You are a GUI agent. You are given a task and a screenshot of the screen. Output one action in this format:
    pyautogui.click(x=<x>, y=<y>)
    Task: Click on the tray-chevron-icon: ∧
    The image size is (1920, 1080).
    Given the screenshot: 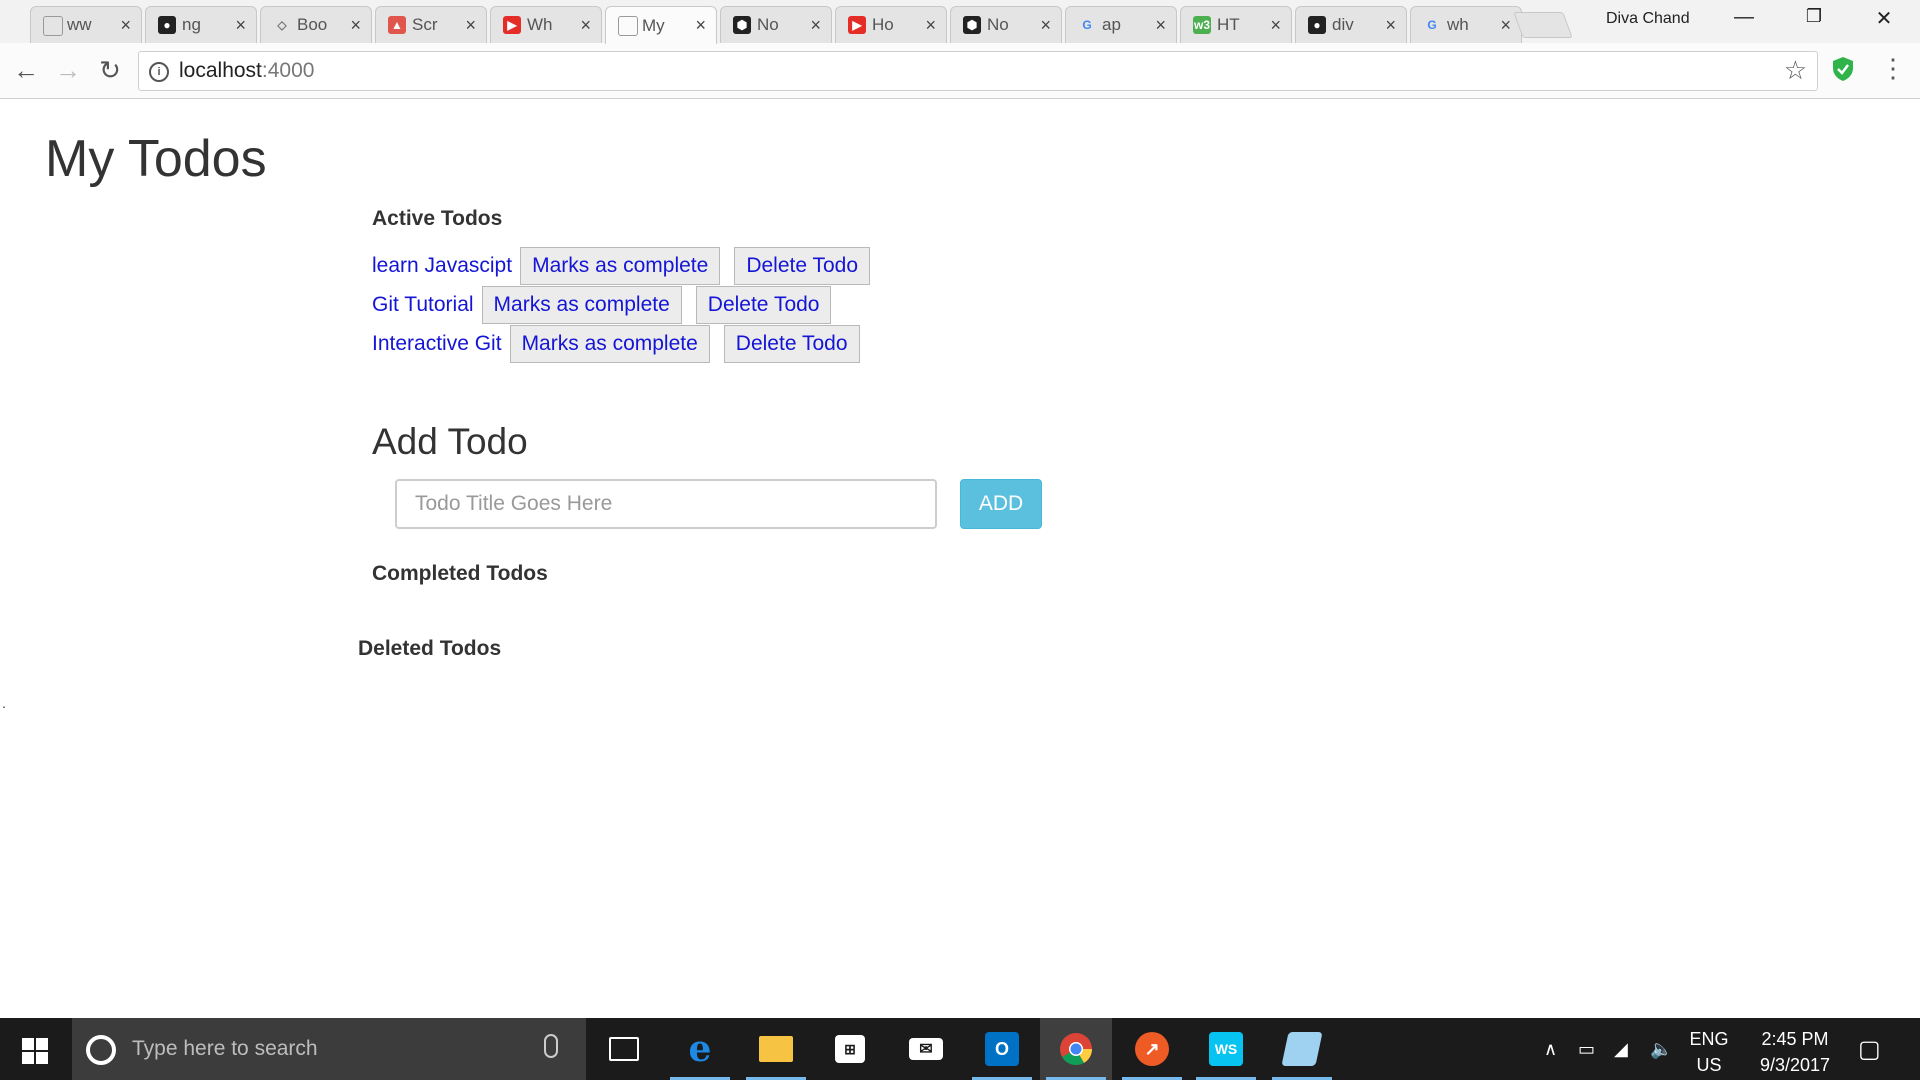 What is the action you would take?
    pyautogui.click(x=1550, y=1049)
    